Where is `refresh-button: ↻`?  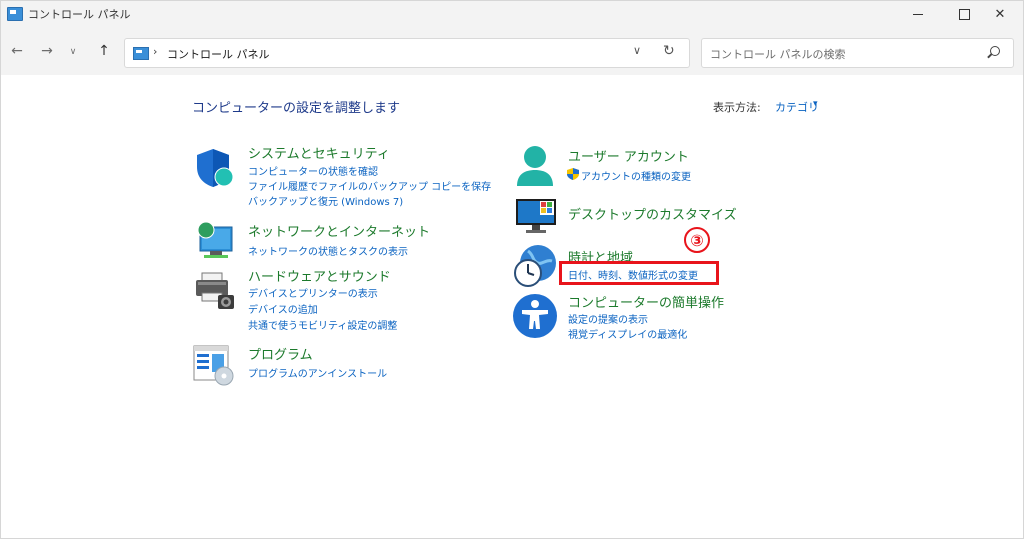
refresh-button: ↻ is located at coordinates (669, 51).